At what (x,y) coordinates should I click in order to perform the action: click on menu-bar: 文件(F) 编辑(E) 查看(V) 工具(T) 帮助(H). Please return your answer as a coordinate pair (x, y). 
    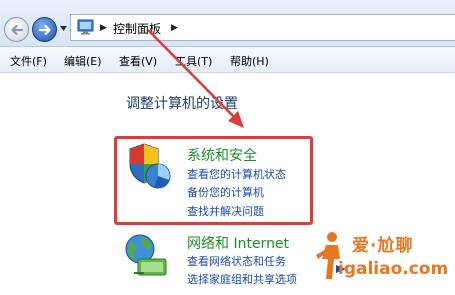
    Looking at the image, I should click on (227, 60).